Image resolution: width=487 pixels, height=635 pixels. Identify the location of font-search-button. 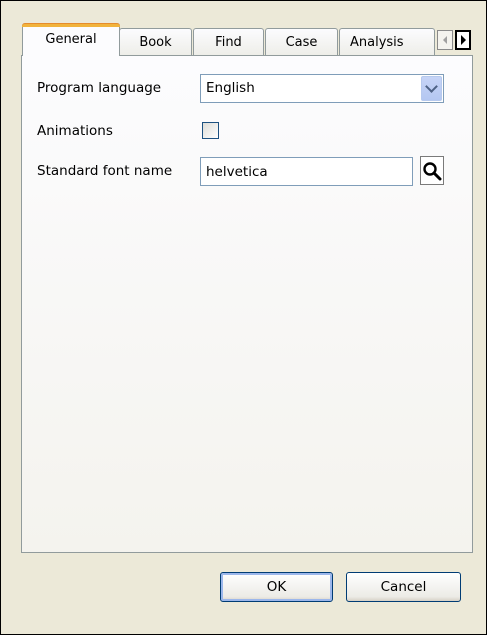
(432, 170).